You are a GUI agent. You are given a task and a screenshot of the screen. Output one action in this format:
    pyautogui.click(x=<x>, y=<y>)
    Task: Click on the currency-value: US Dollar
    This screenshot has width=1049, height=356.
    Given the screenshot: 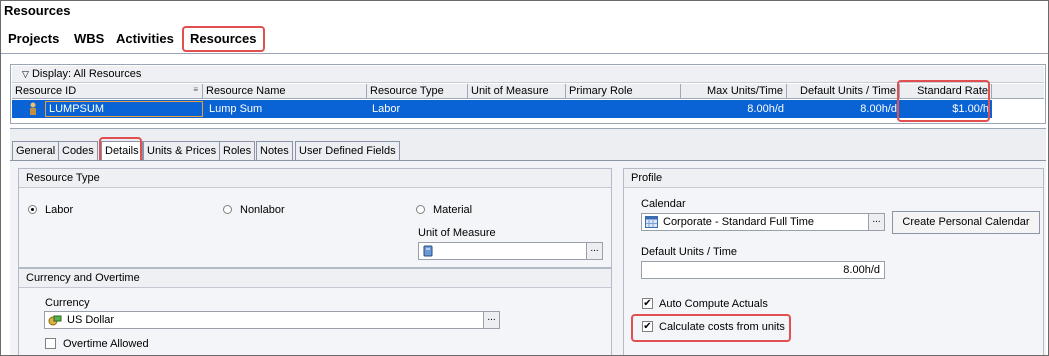 What is the action you would take?
    pyautogui.click(x=91, y=320)
    